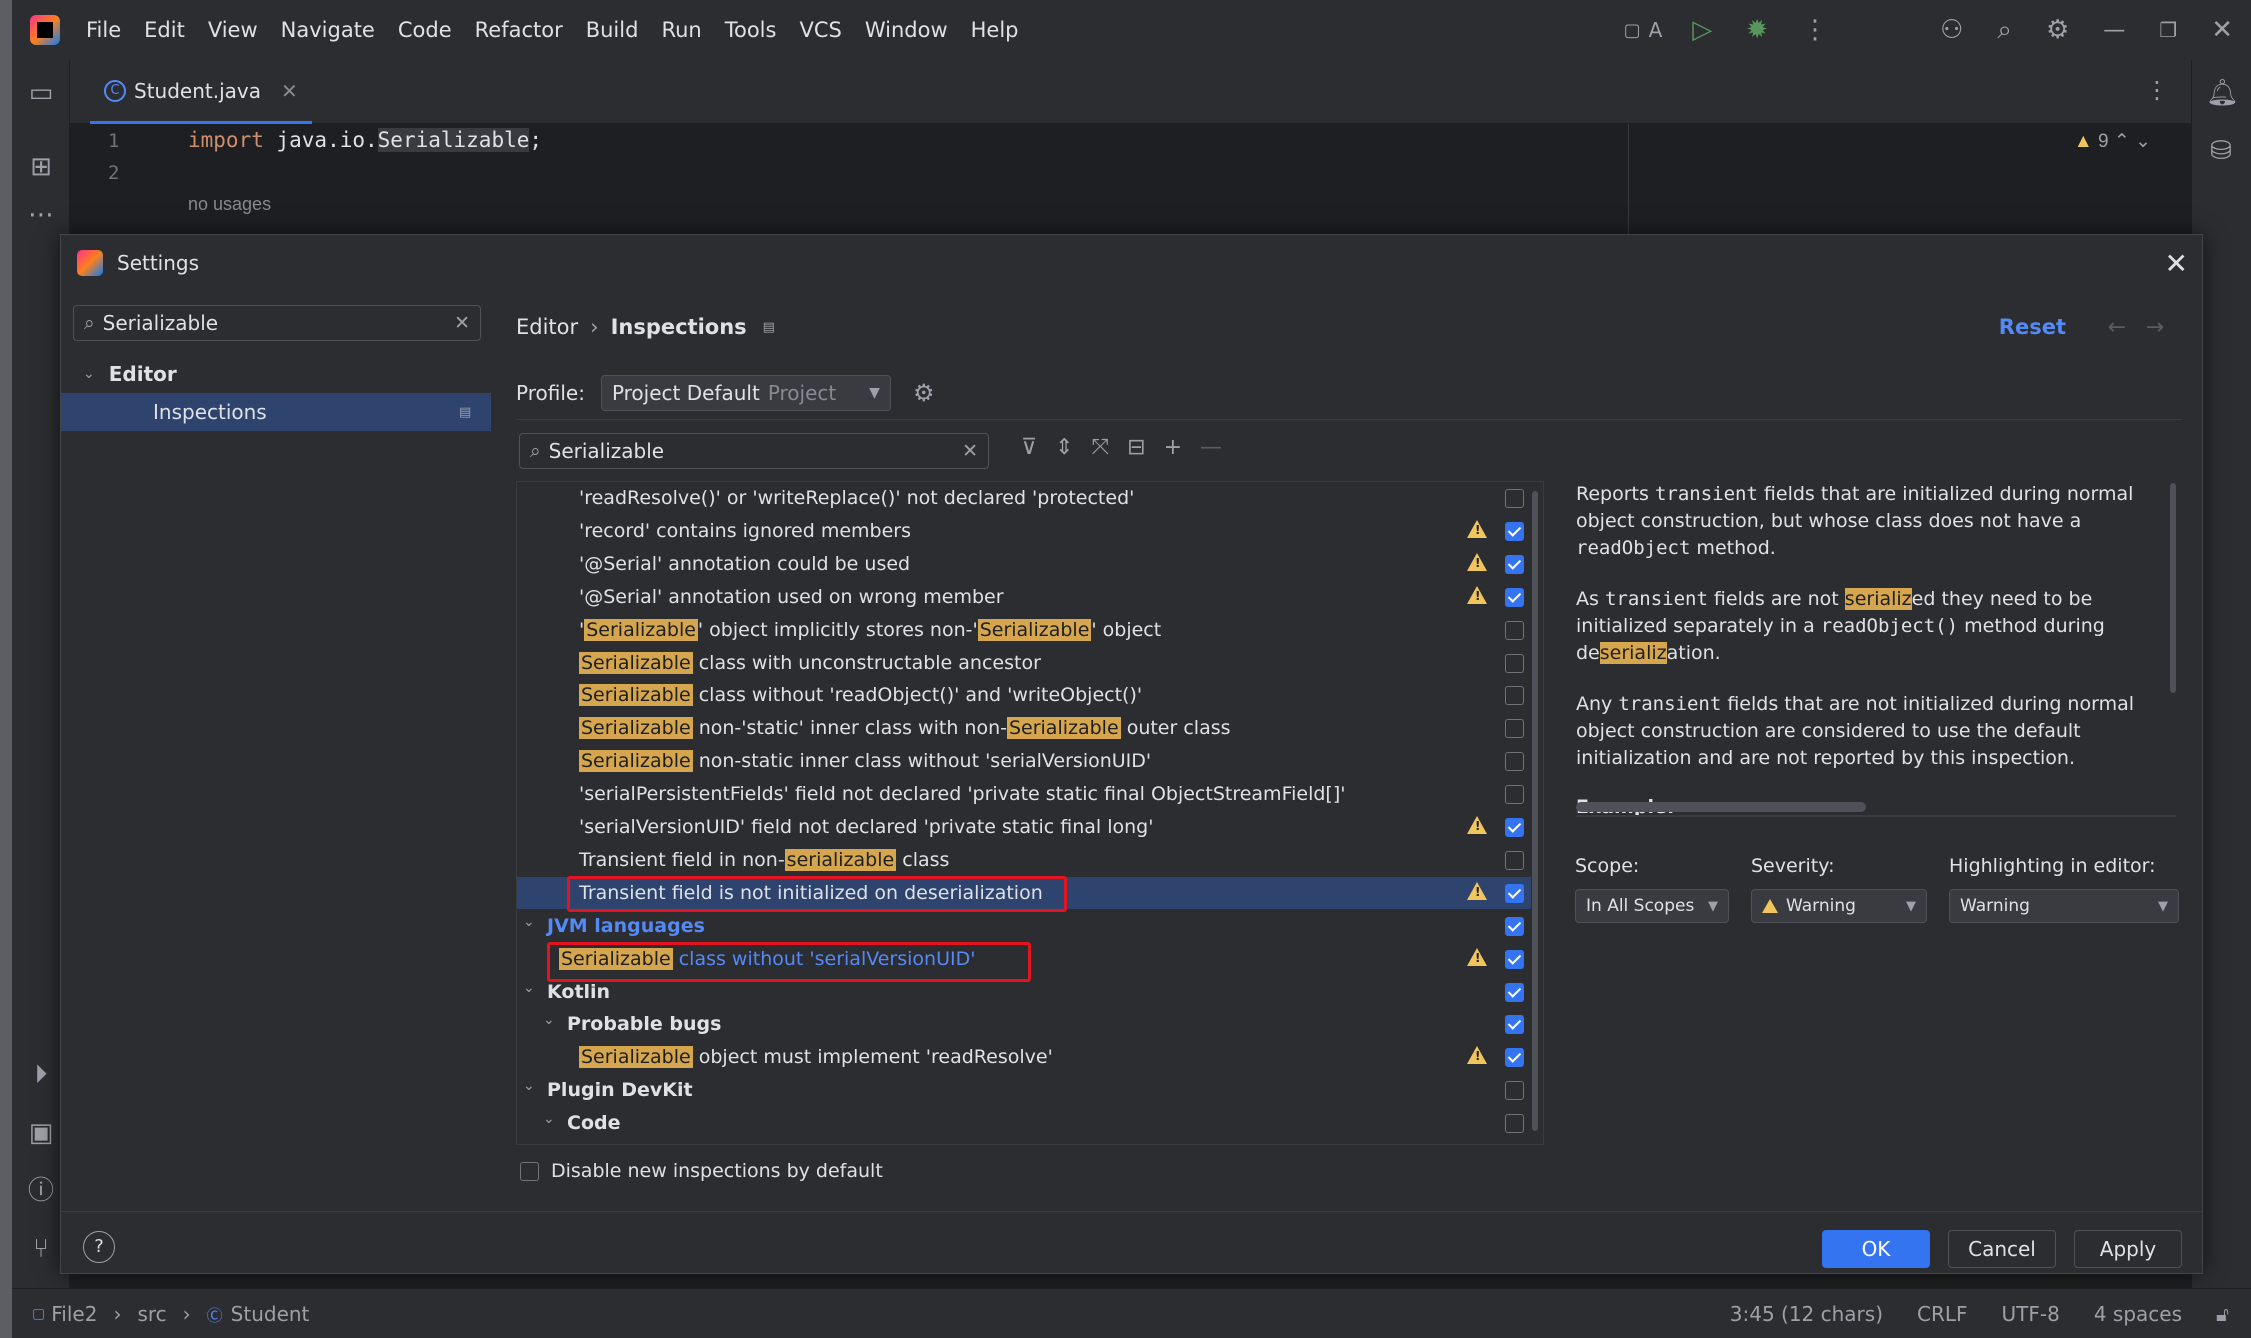  I want to click on add-icon: +, so click(1173, 447).